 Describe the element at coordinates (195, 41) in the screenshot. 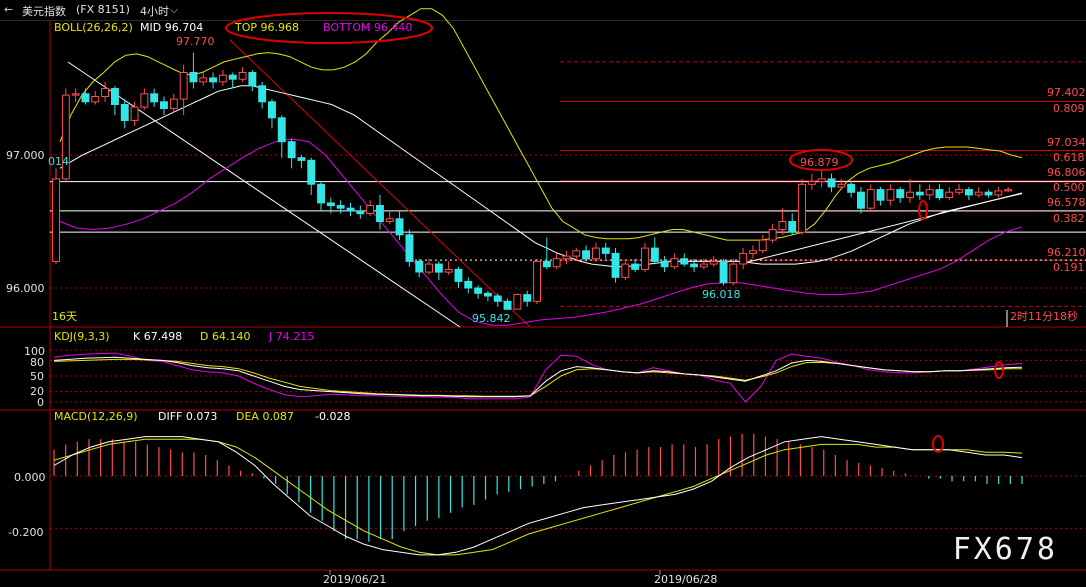

I see `high-label: 97.770` at that location.